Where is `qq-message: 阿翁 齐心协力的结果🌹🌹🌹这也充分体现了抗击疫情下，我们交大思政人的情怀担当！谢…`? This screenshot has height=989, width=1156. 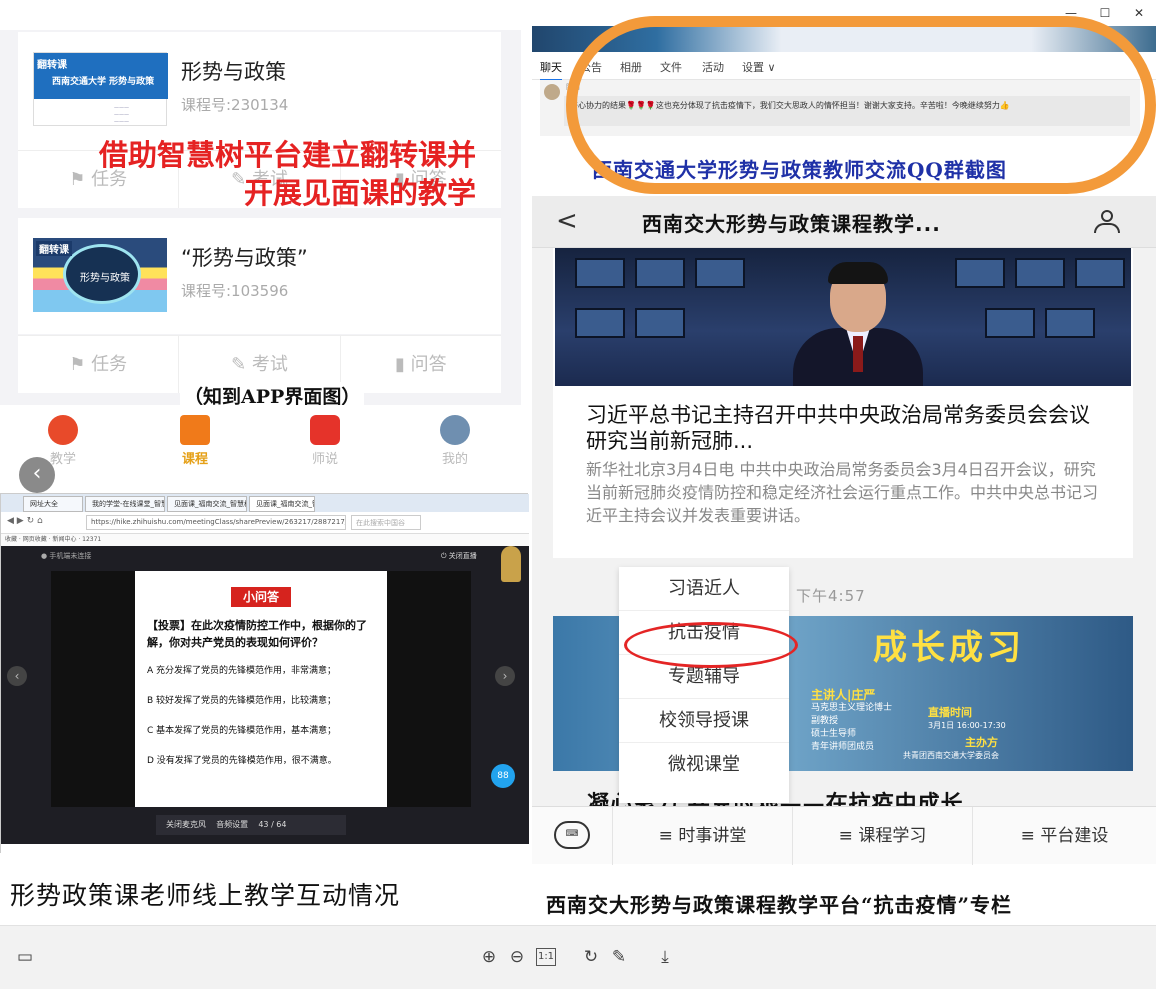
qq-message: 阿翁 齐心协力的结果🌹🌹🌹这也充分体现了抗击疫情下，我们交大思政人的情怀担当！谢… is located at coordinates (840, 108).